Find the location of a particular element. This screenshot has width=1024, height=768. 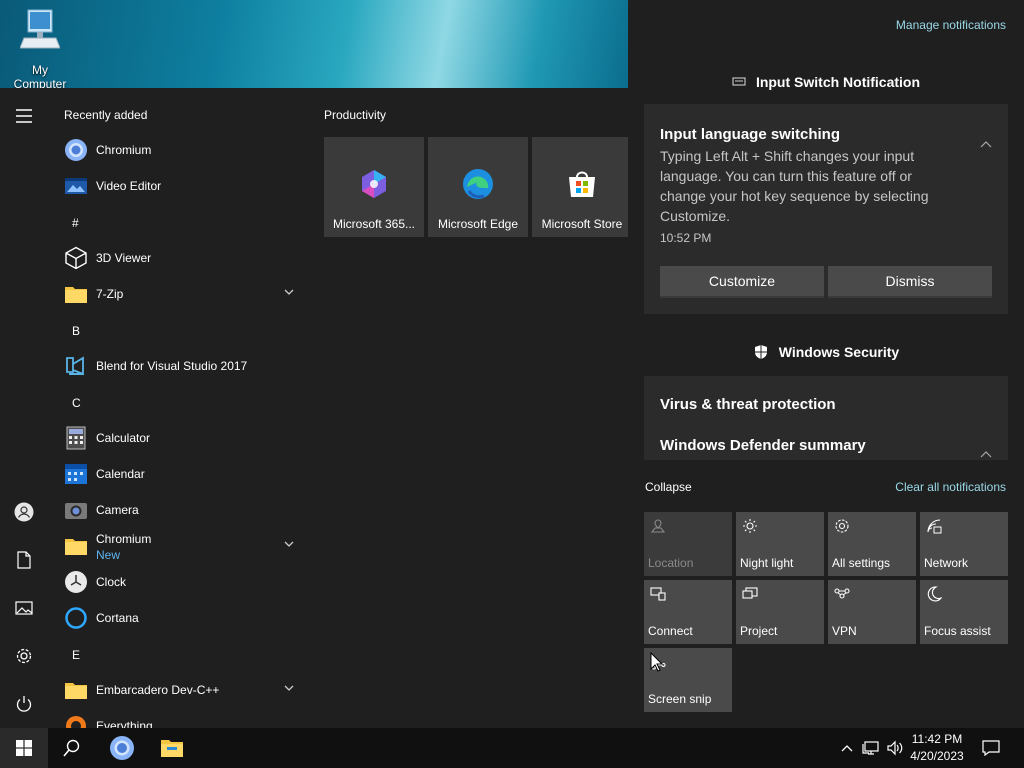

app-folder-chromium: Chromium New is located at coordinates (184, 546).